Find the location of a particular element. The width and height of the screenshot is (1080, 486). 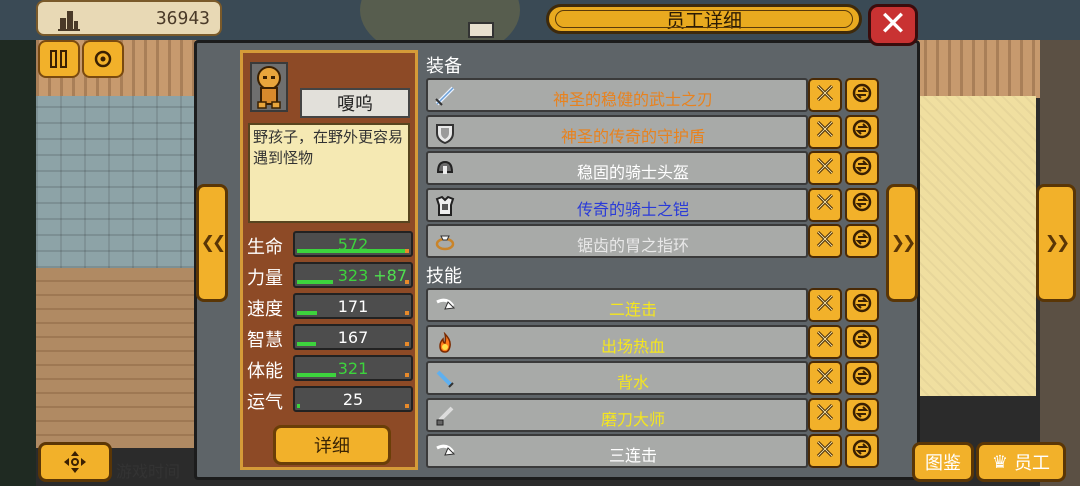

equipment-name: 神圣的传奇的守护盾 is located at coordinates (632, 136).